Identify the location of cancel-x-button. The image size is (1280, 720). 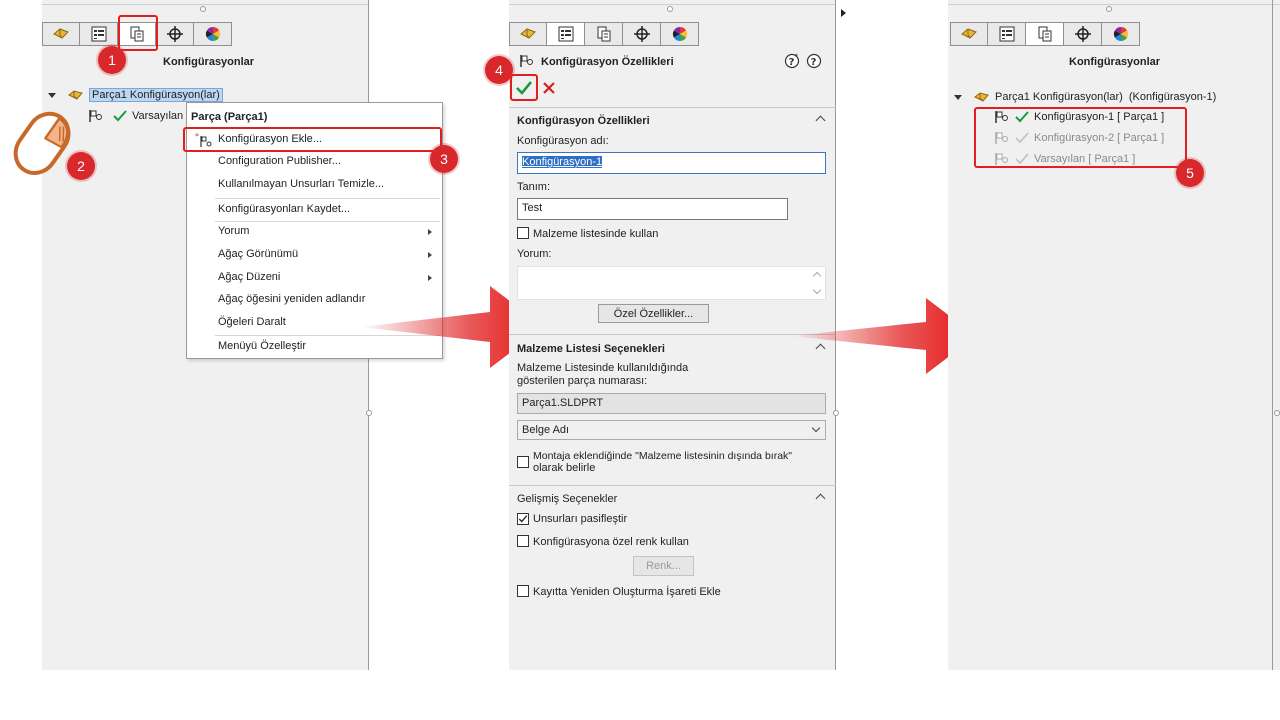
(549, 88).